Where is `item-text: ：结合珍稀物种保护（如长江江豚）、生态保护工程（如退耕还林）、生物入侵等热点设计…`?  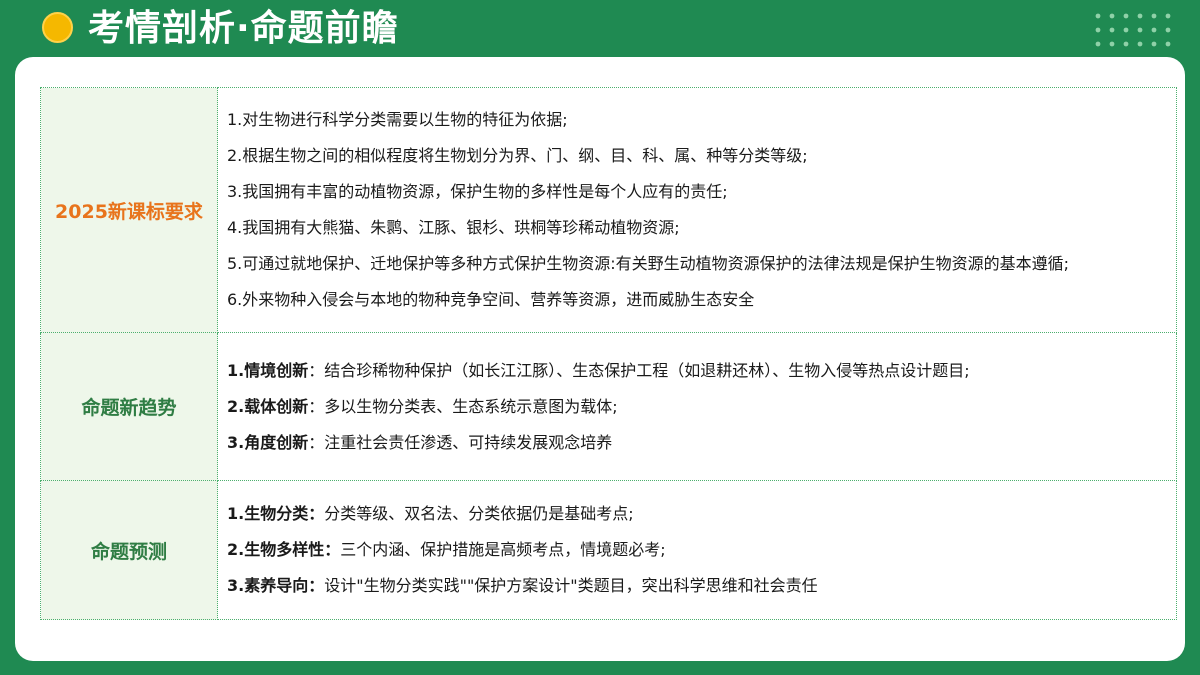
item-text: ：结合珍稀物种保护（如长江江豚）、生态保护工程（如退耕还林）、生物入侵等热点设计… is located at coordinates (639, 370).